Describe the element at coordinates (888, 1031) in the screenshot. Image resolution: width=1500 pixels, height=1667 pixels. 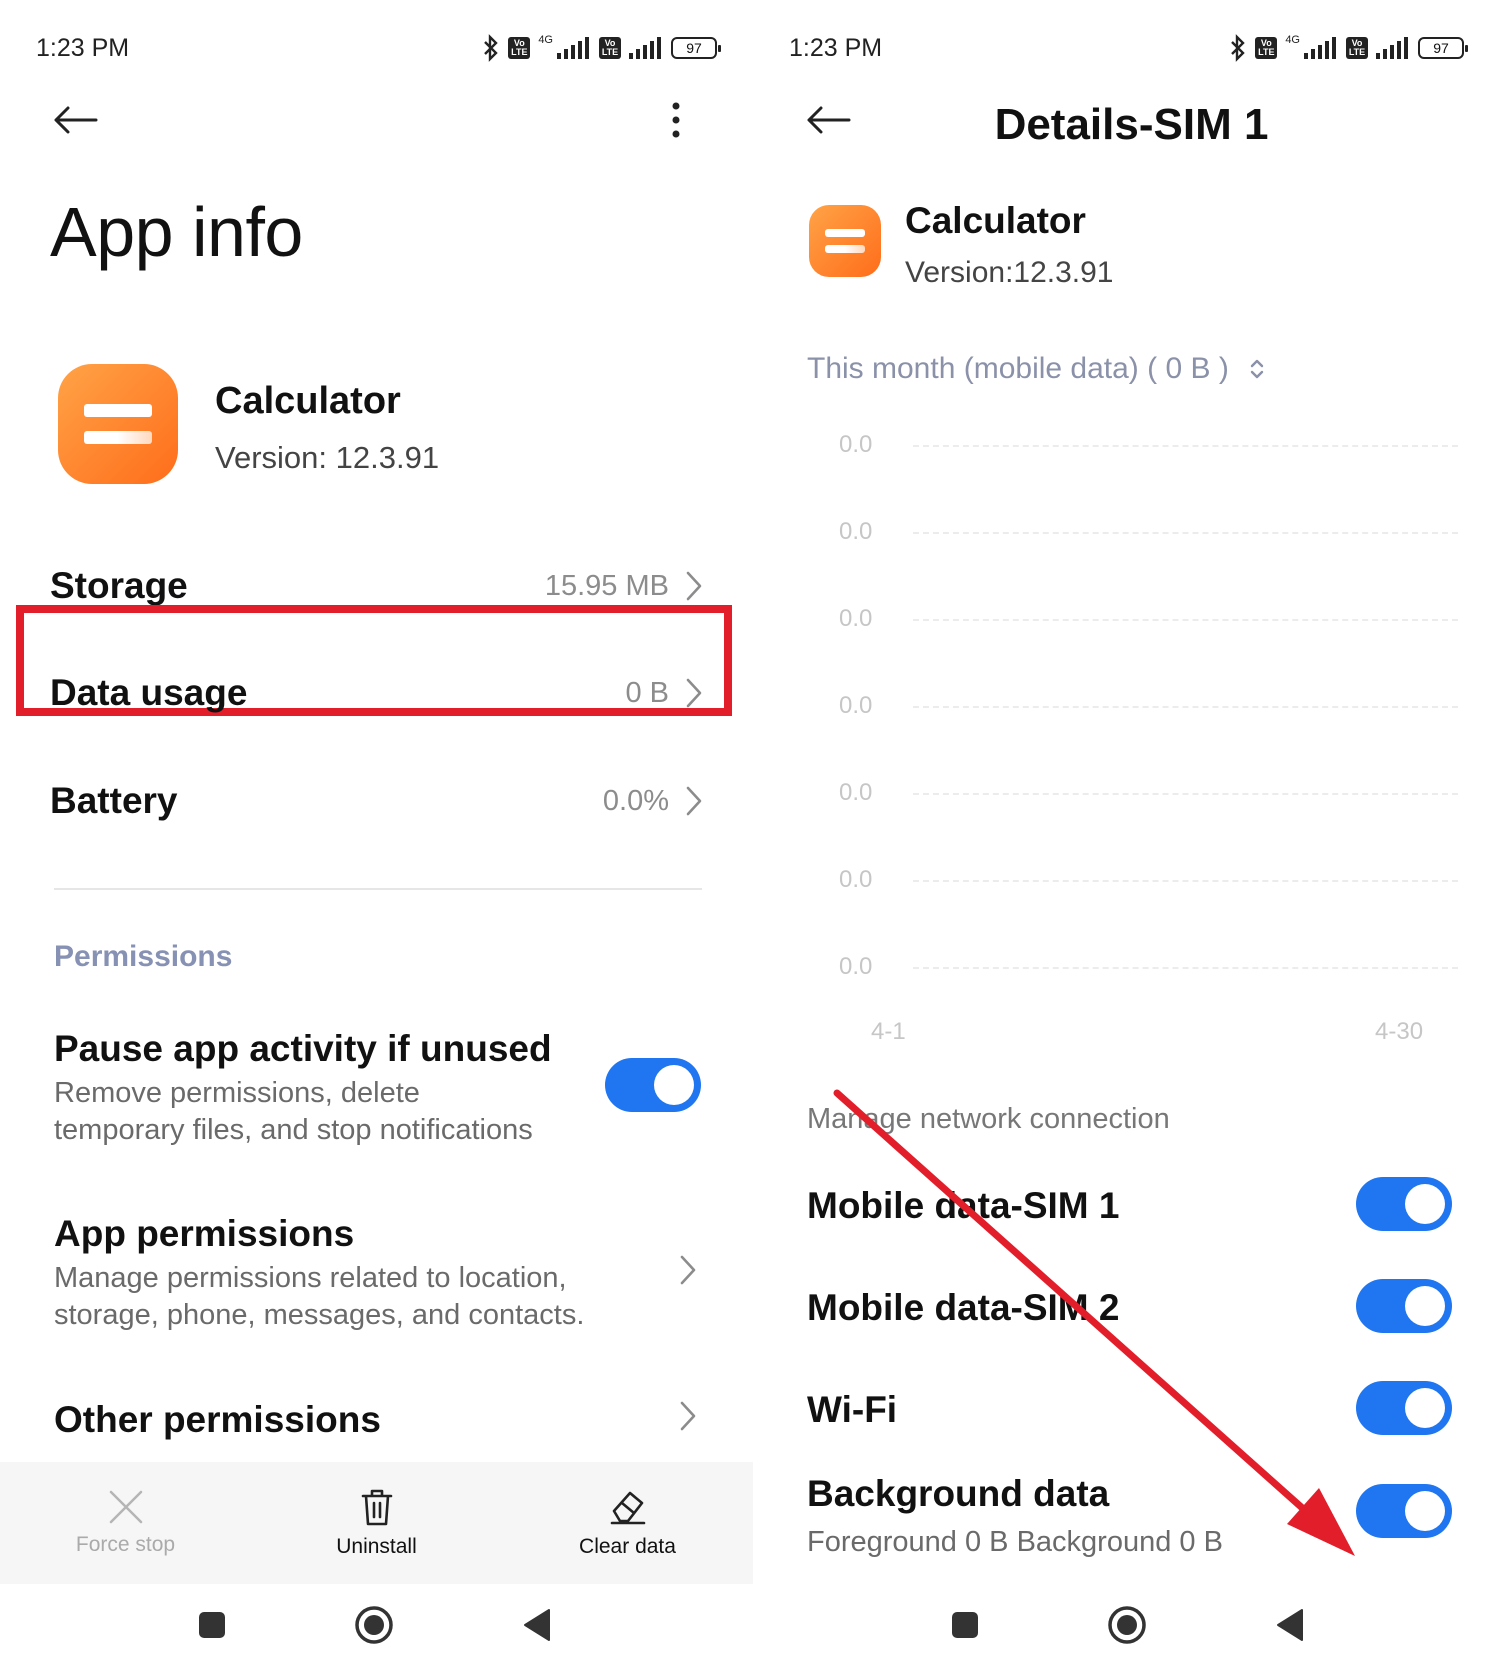
I see `x-tick-label: 4-1` at that location.